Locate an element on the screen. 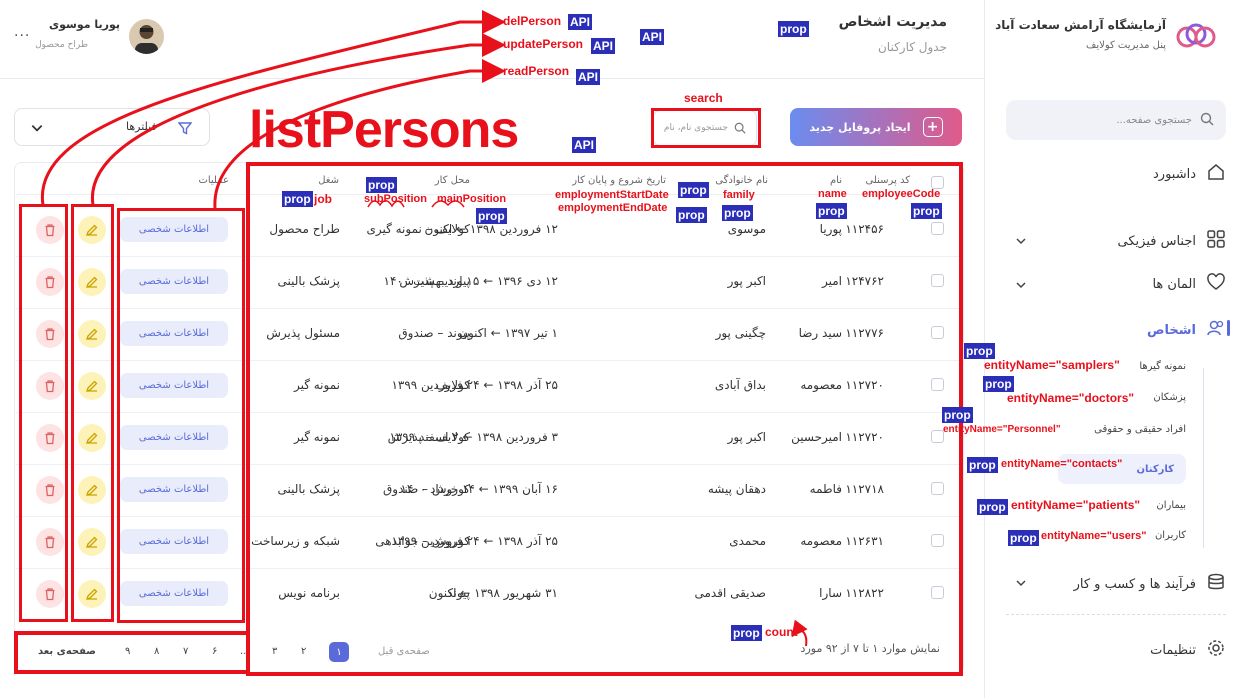 The width and height of the screenshot is (1244, 698). annotation-personnel: entityName="Personnel" is located at coordinates (1002, 429).